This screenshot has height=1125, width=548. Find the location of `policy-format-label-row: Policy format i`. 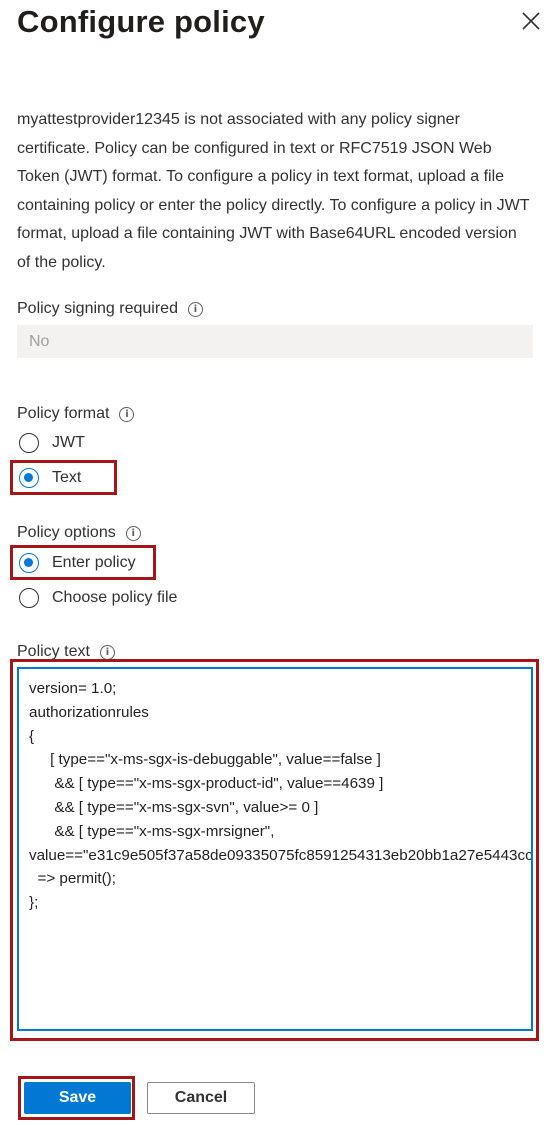

policy-format-label-row: Policy format i is located at coordinates (76, 414).